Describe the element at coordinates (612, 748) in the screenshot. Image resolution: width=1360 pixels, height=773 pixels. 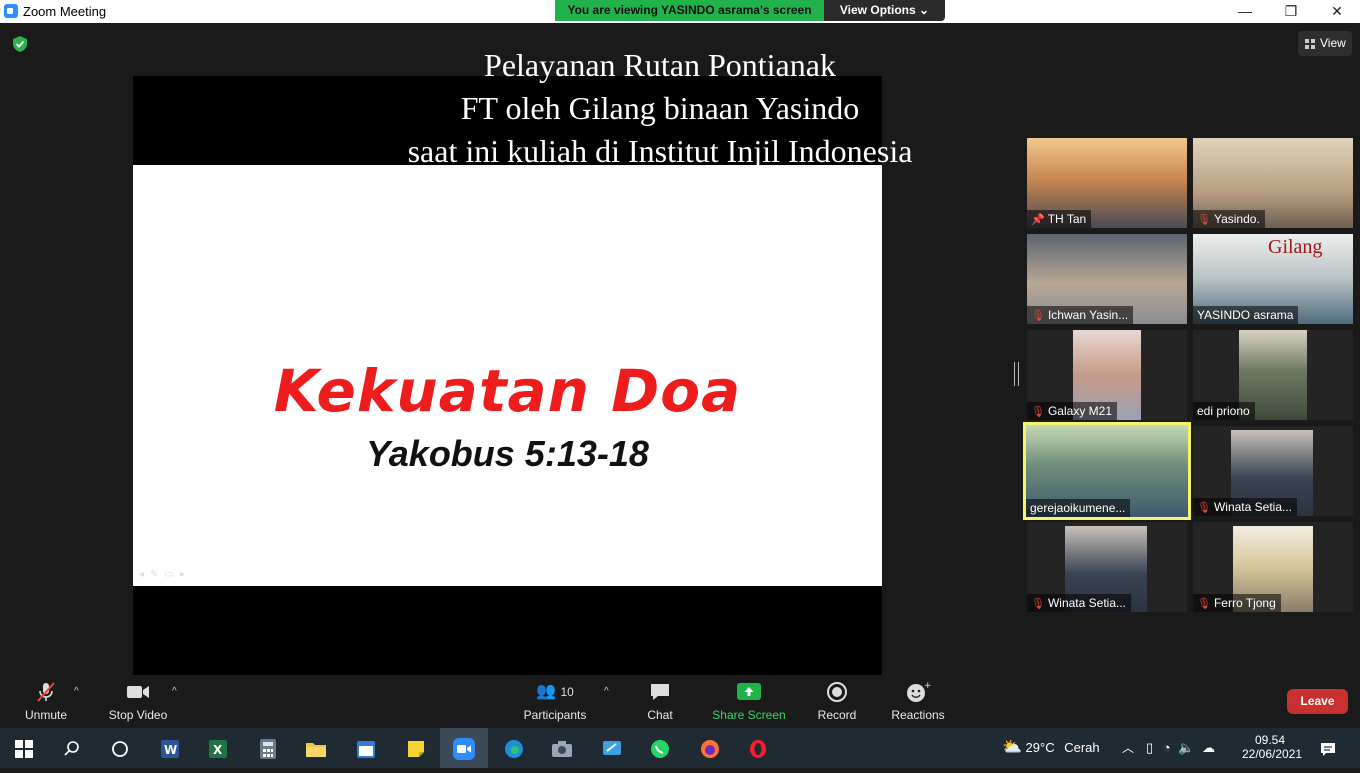
I see `remote-desktop-icon` at that location.